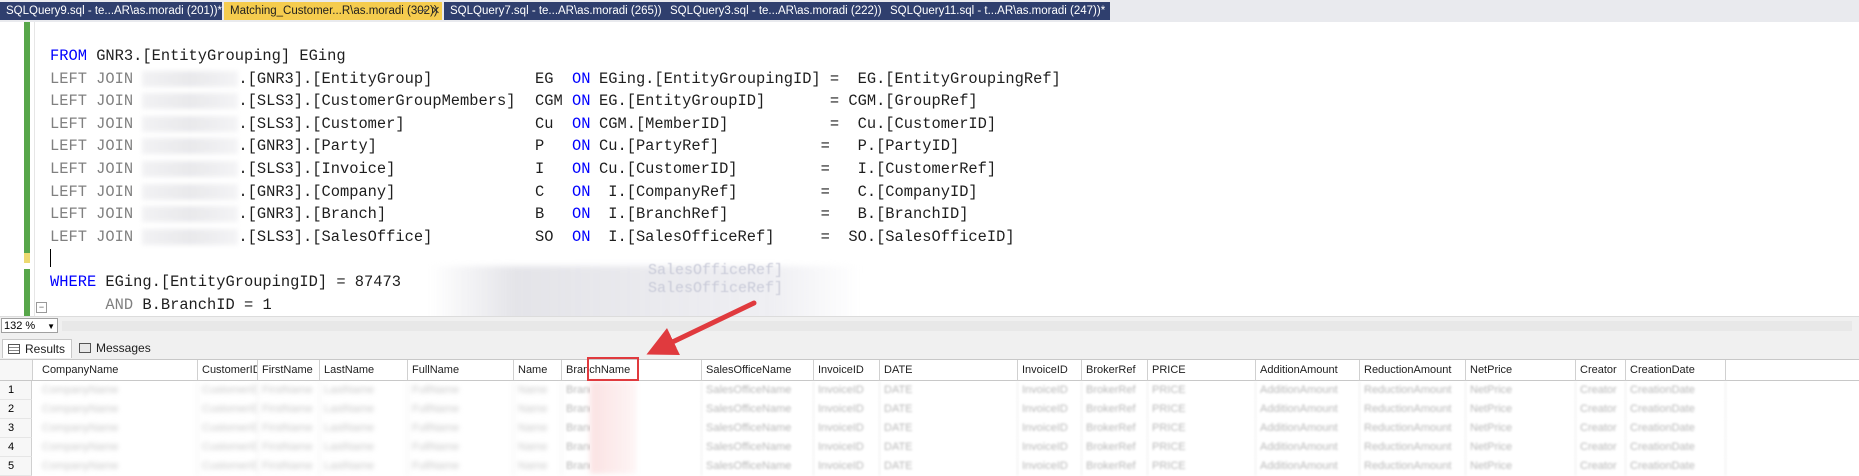 This screenshot has height=476, width=1859. I want to click on collapse-icon: −, so click(41, 307).